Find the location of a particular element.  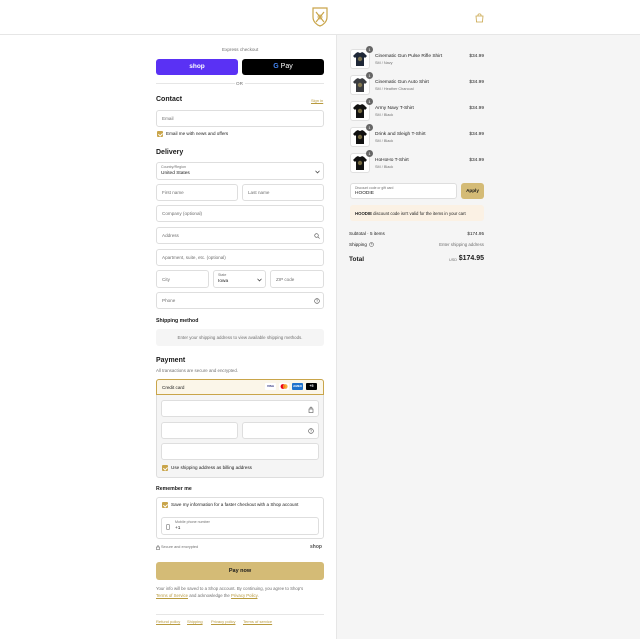

currency-code: USD is located at coordinates (453, 260).